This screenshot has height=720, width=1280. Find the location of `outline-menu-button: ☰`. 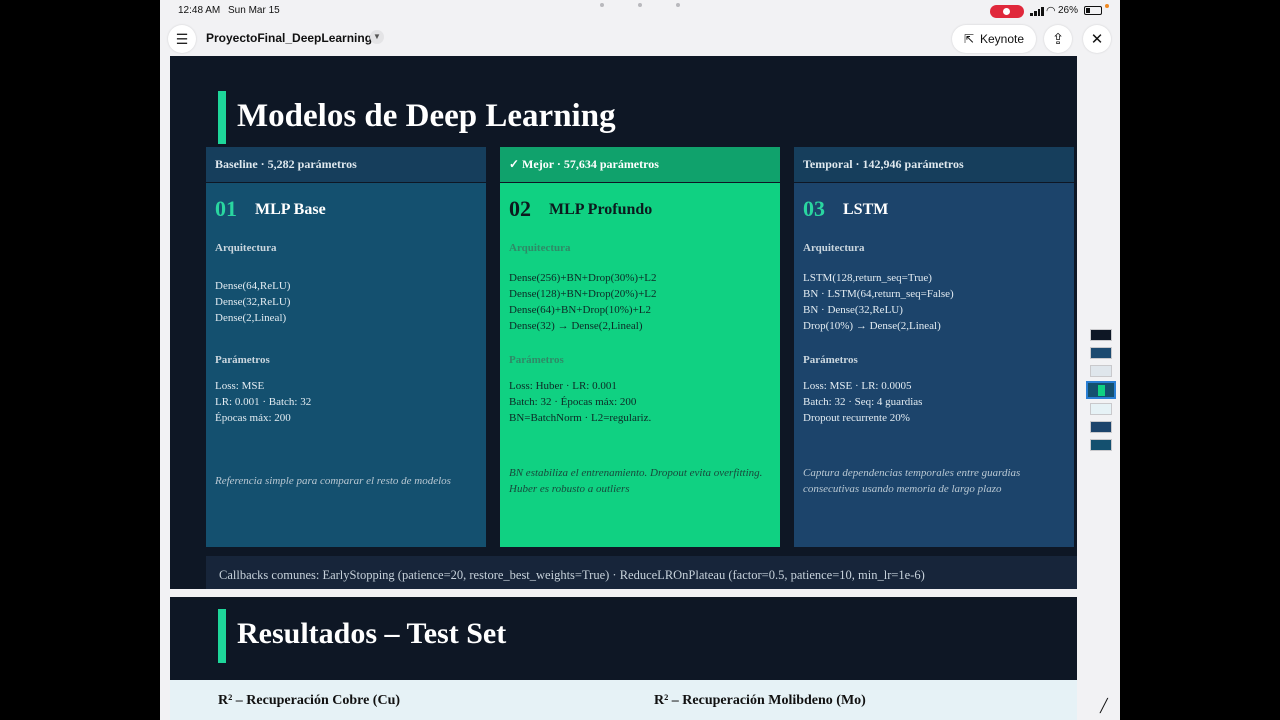

outline-menu-button: ☰ is located at coordinates (182, 39).